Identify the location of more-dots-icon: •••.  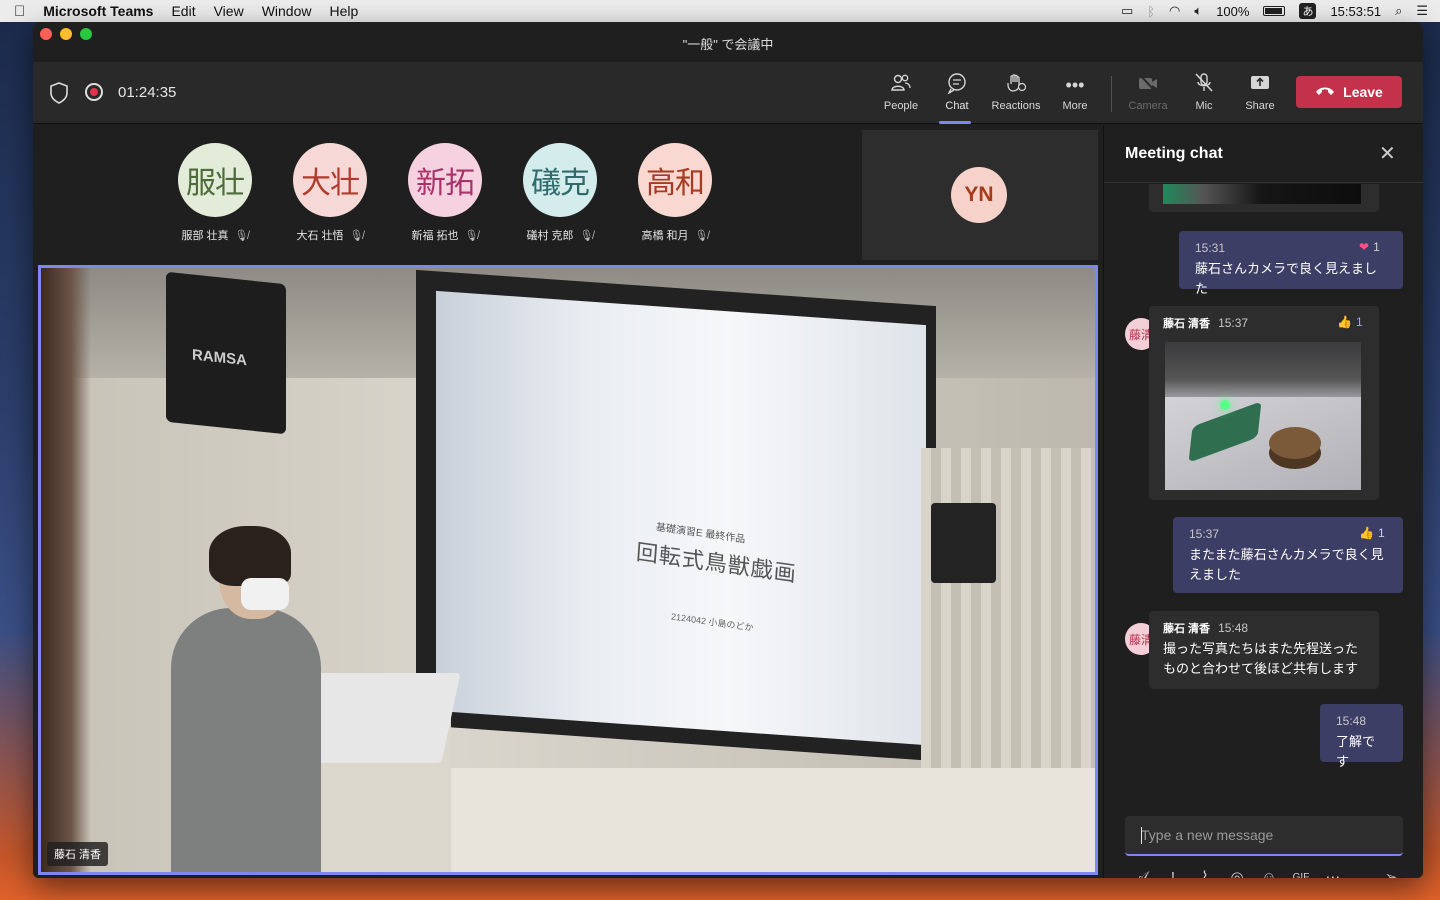
(1075, 85).